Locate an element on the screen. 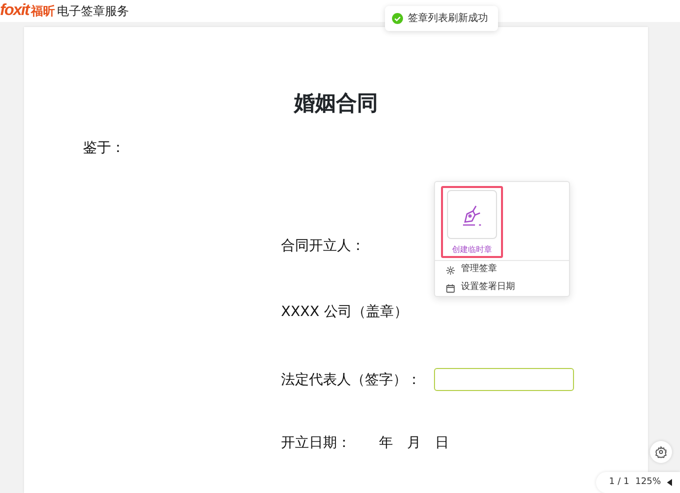 The height and width of the screenshot is (493, 680). calendar-icon is located at coordinates (450, 288).